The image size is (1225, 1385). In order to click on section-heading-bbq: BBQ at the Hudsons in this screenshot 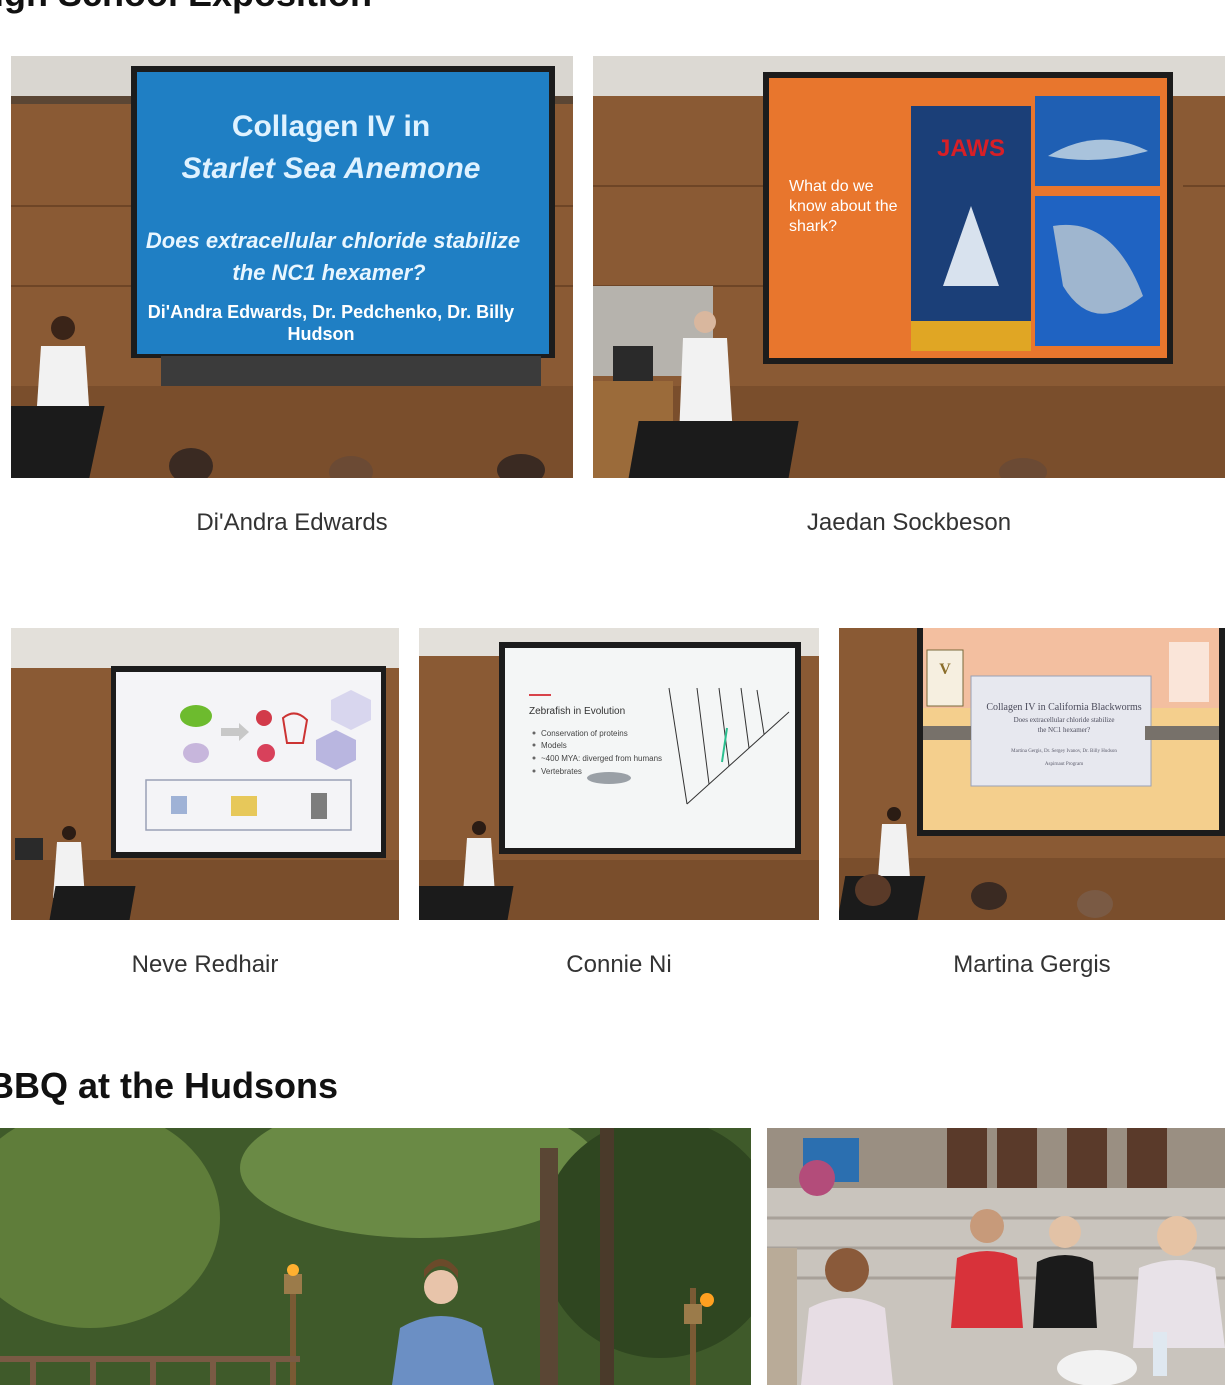, I will do `click(169, 1085)`.